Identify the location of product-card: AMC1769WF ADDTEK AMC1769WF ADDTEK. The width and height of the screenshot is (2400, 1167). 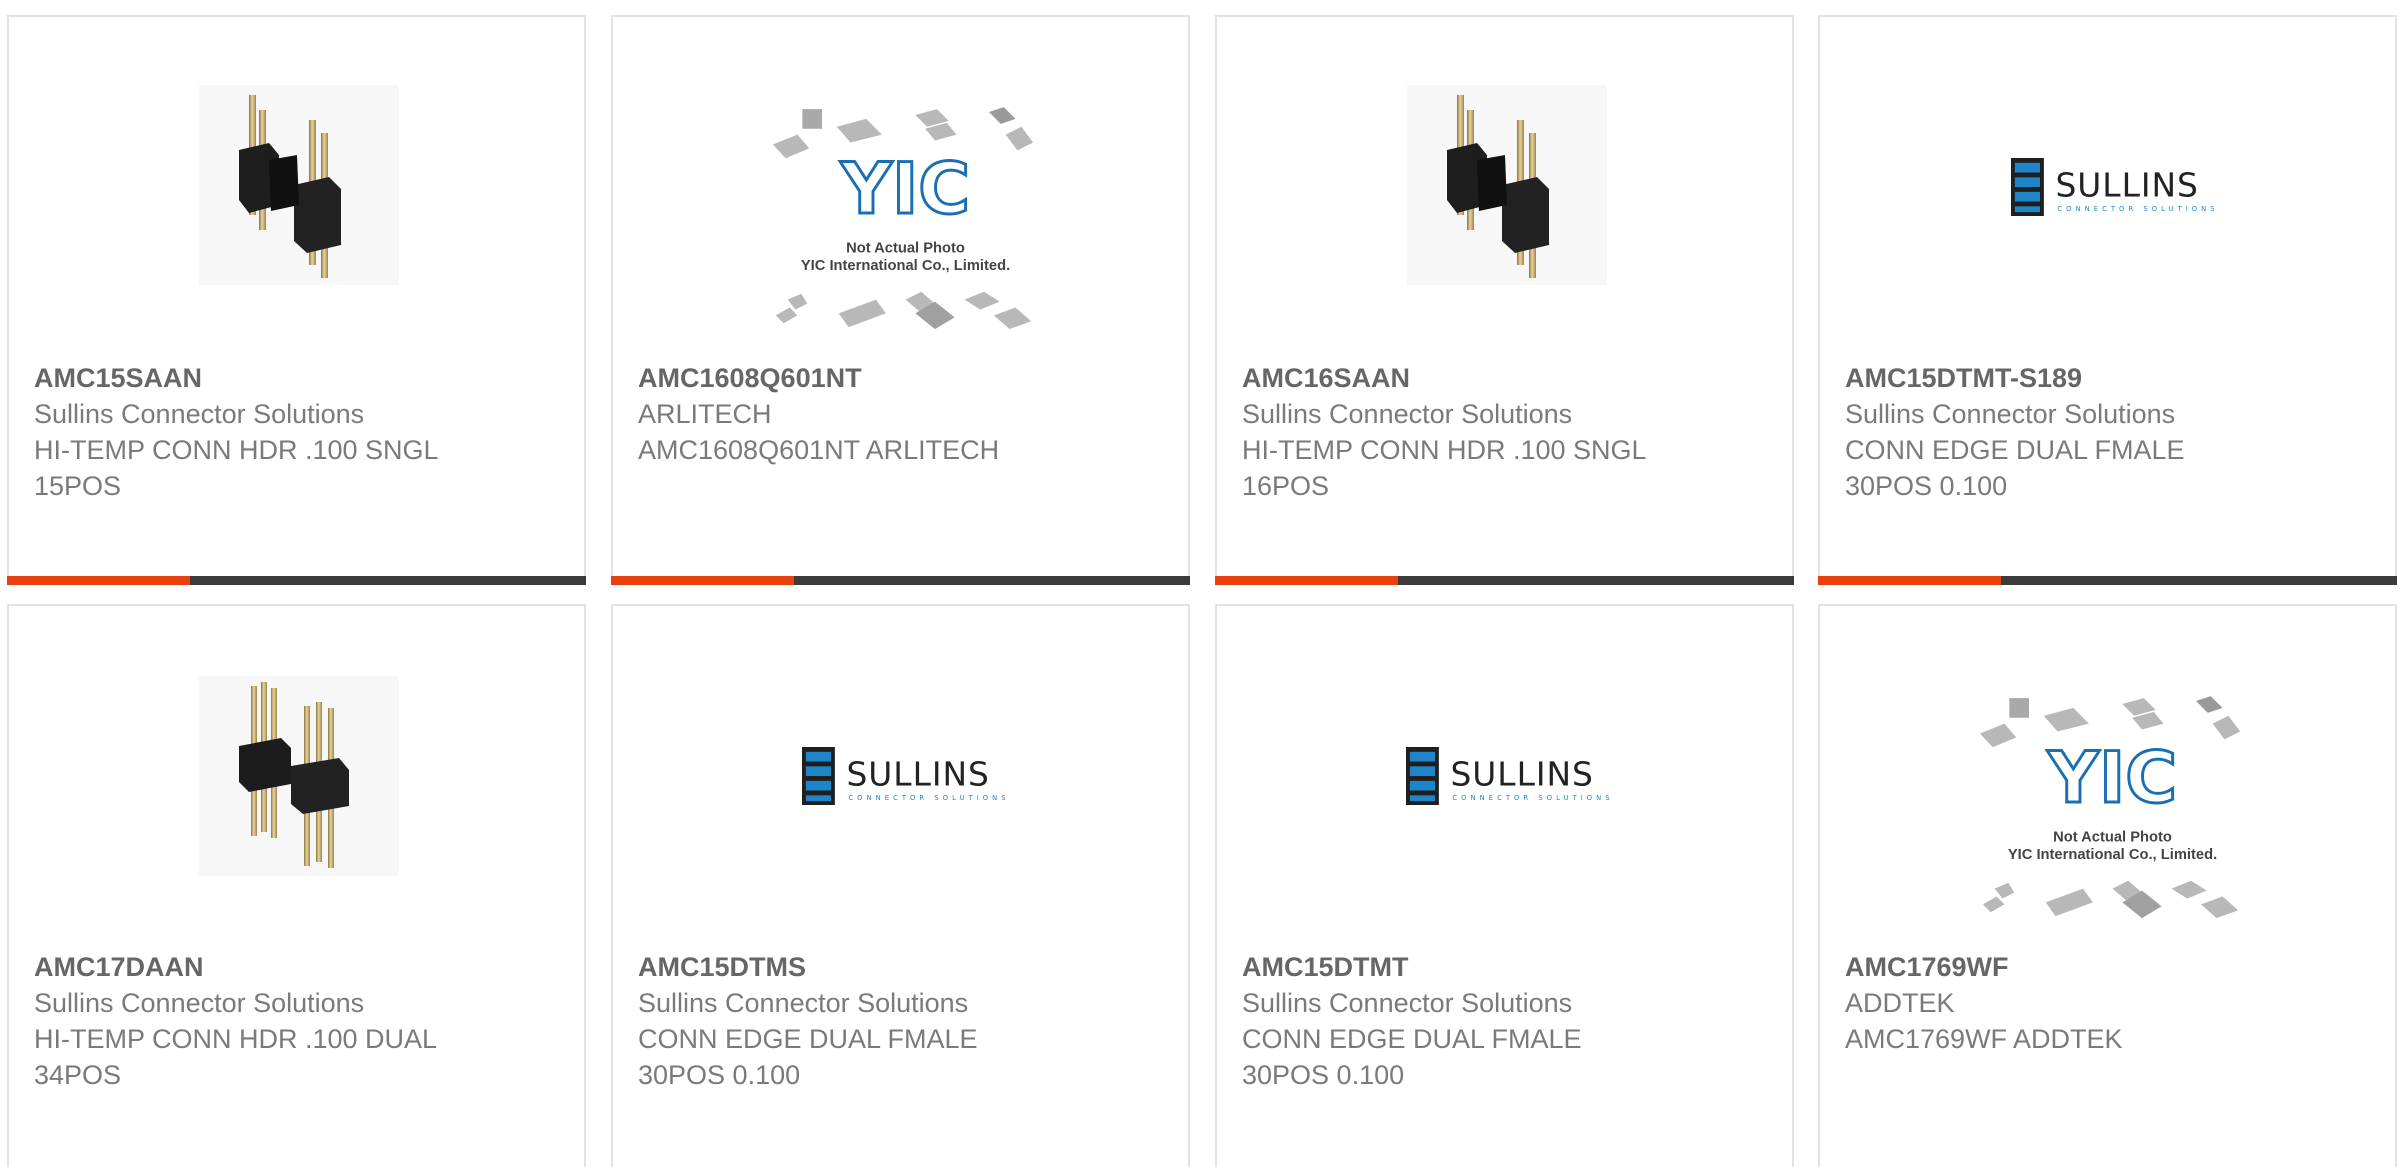
(2107, 885).